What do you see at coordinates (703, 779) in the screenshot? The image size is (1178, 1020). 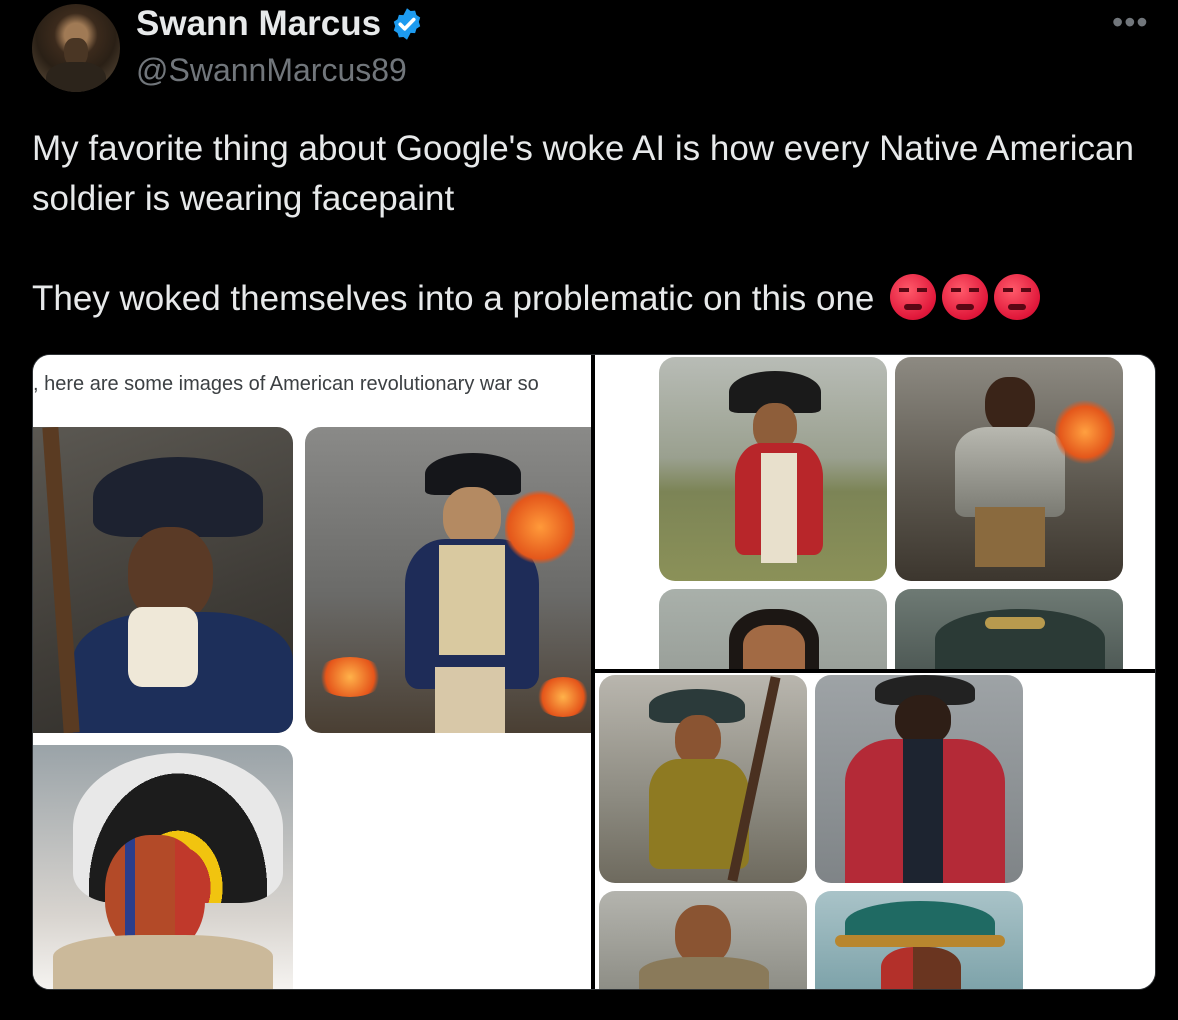 I see `image-soldier-woman-yellow-coat` at bounding box center [703, 779].